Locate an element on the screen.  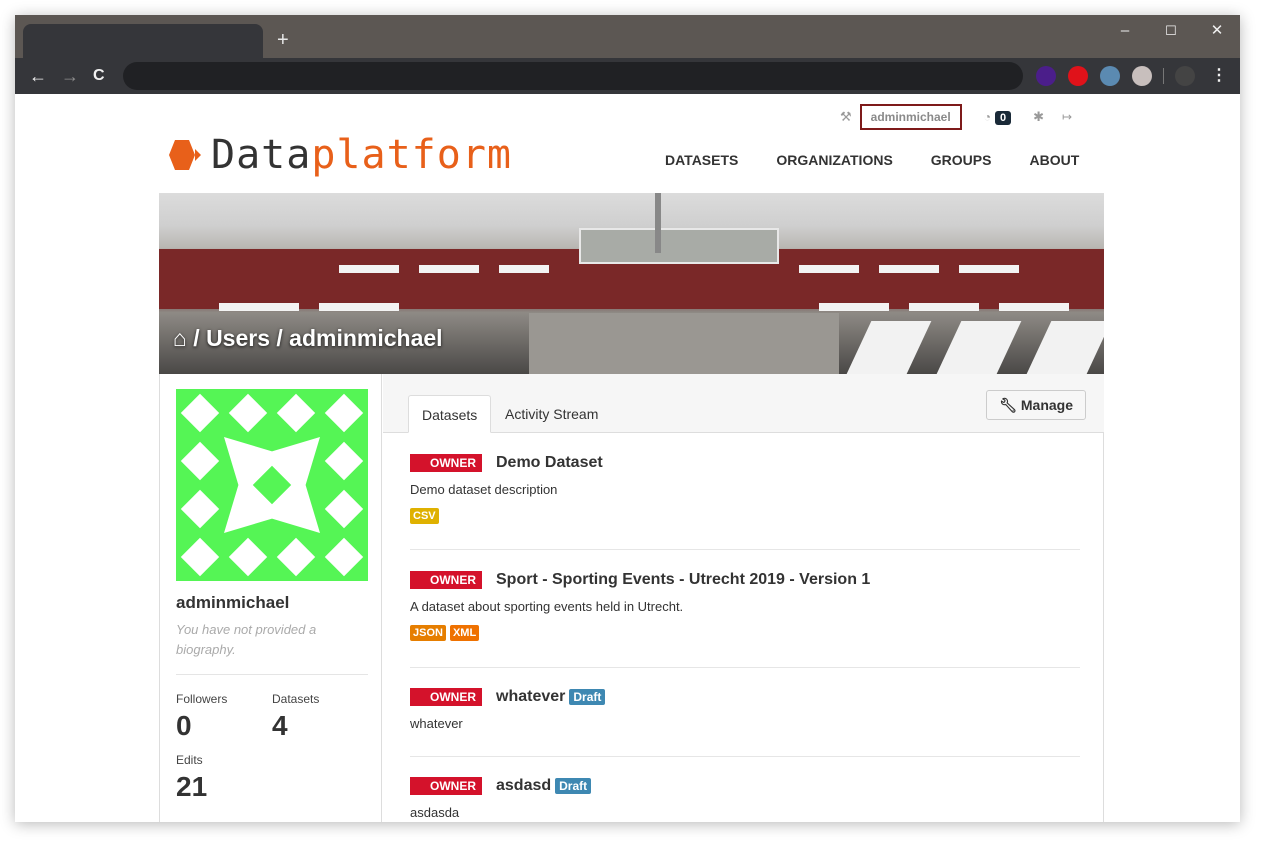
minimize-button: – is located at coordinates (1125, 31).